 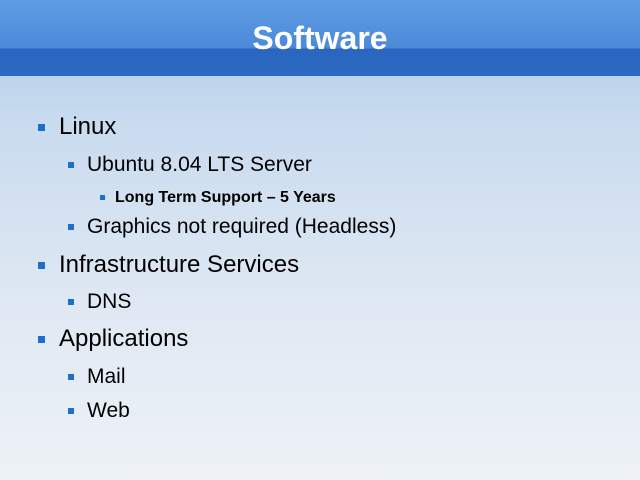 I want to click on slide-title: Software, so click(x=320, y=38).